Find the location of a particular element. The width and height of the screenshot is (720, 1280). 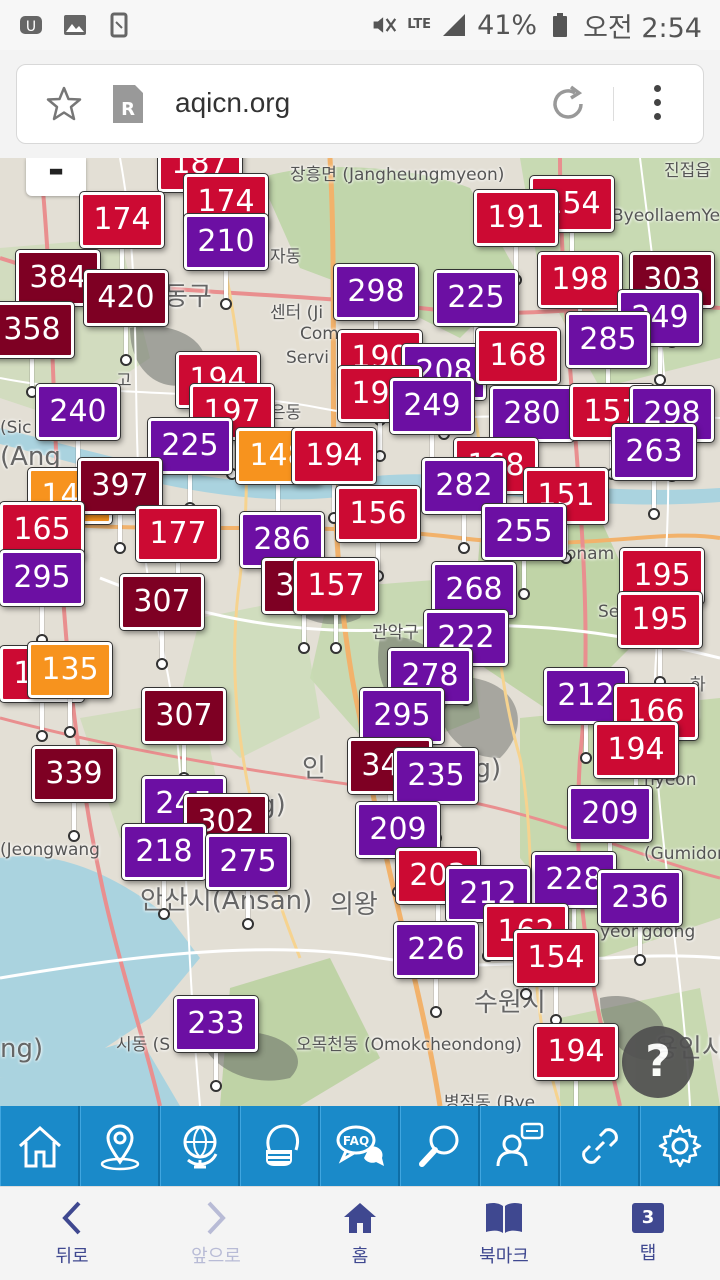

aqi-value: 263 is located at coordinates (654, 452).